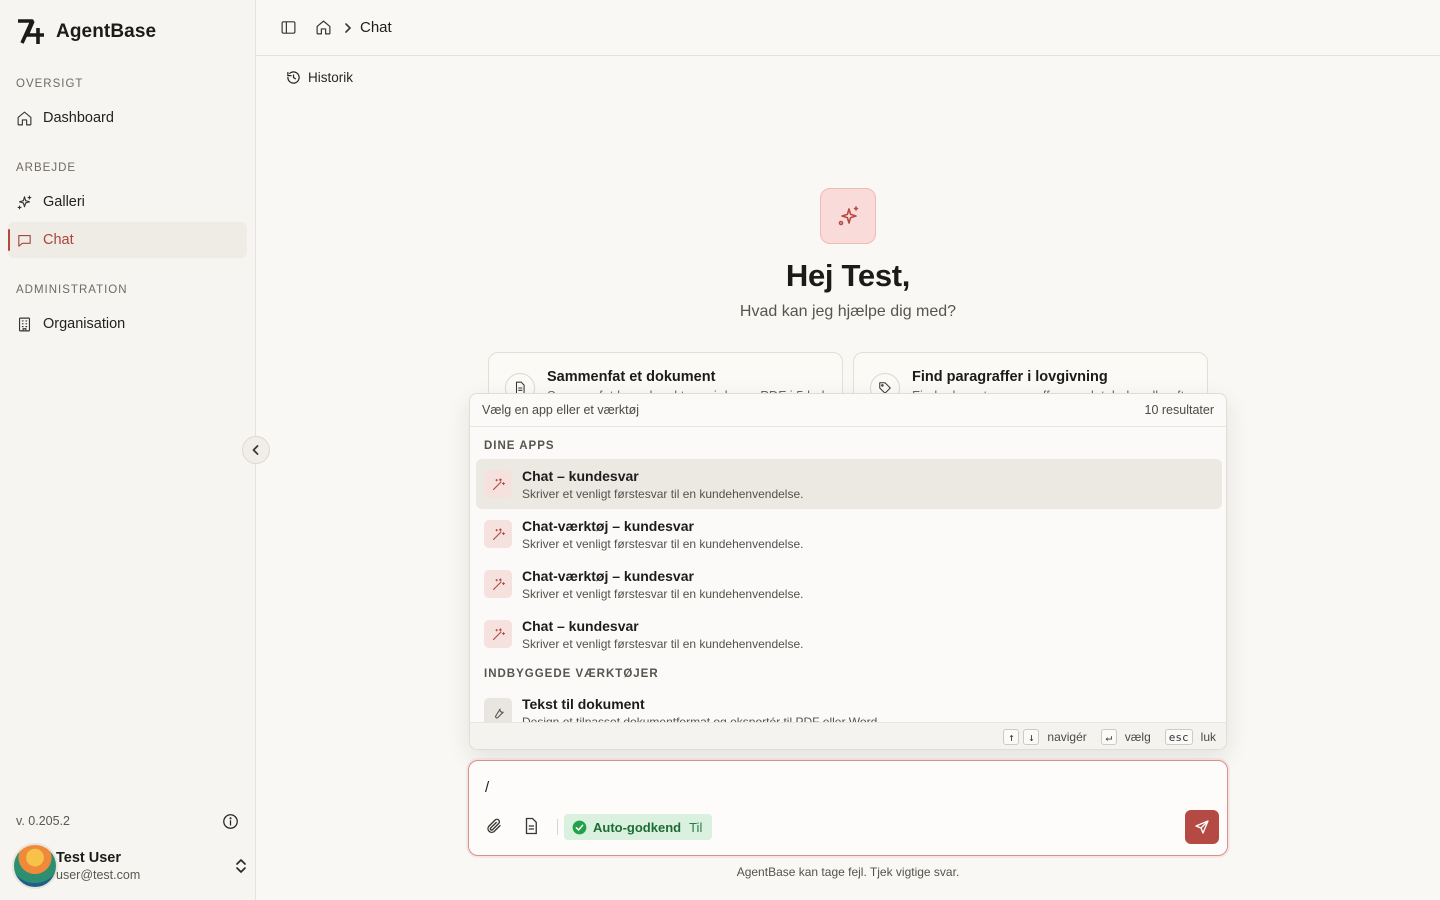 This screenshot has width=1440, height=900. What do you see at coordinates (1137, 737) in the screenshot?
I see `select-hint: vælg` at bounding box center [1137, 737].